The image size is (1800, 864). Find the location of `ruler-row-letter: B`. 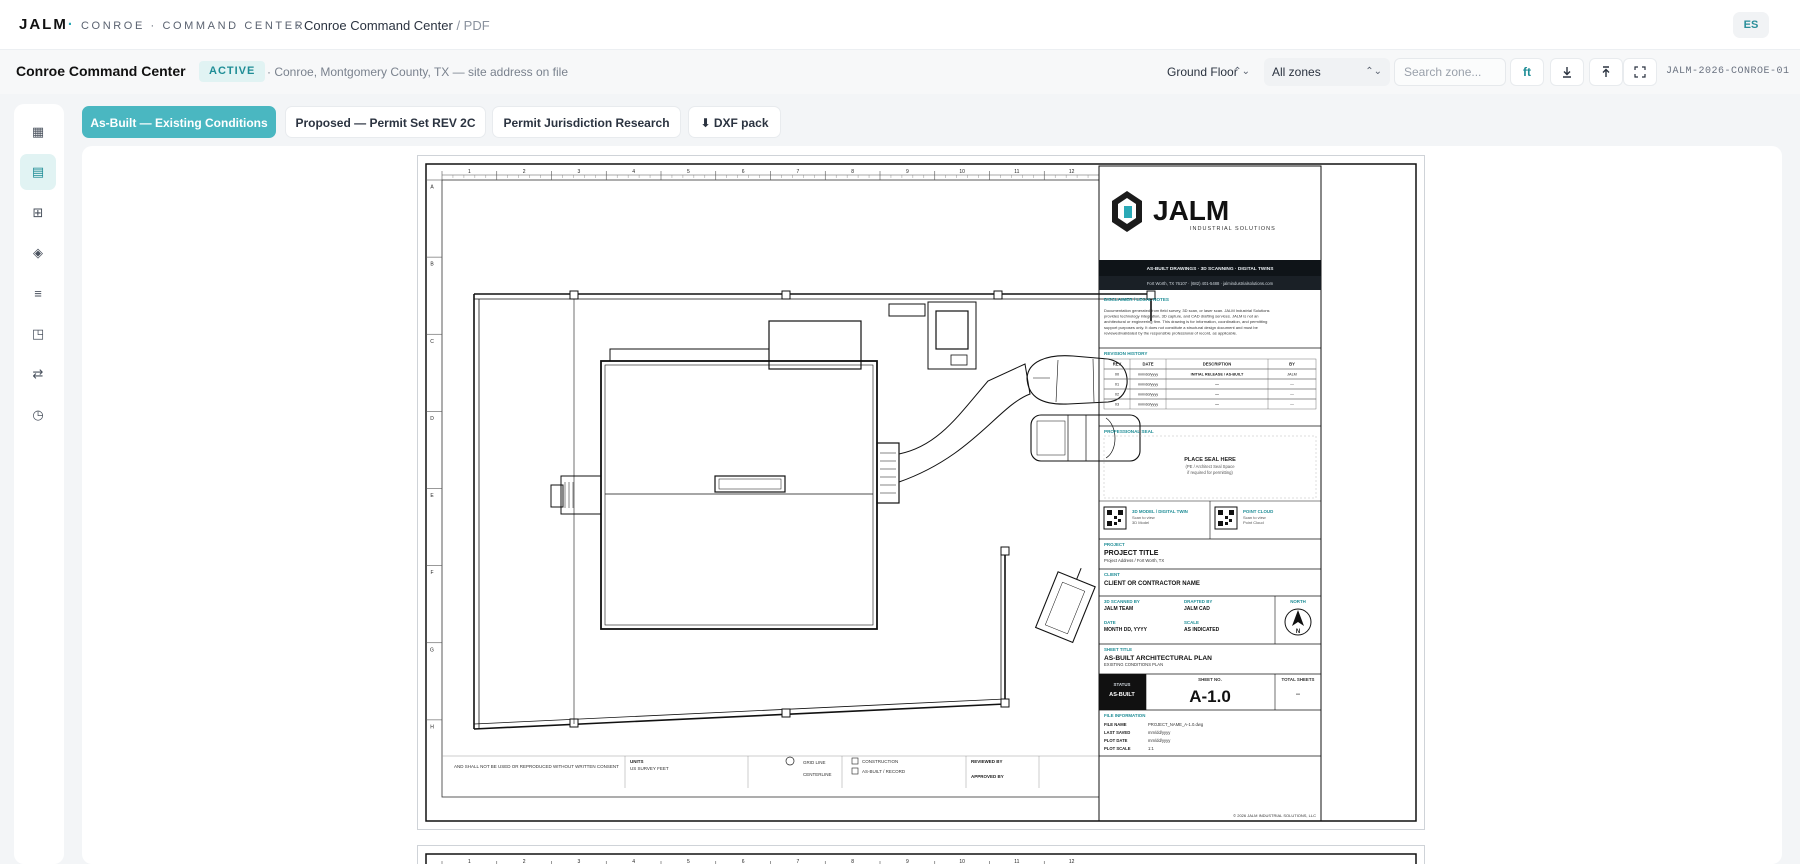

ruler-row-letter: B is located at coordinates (432, 265).